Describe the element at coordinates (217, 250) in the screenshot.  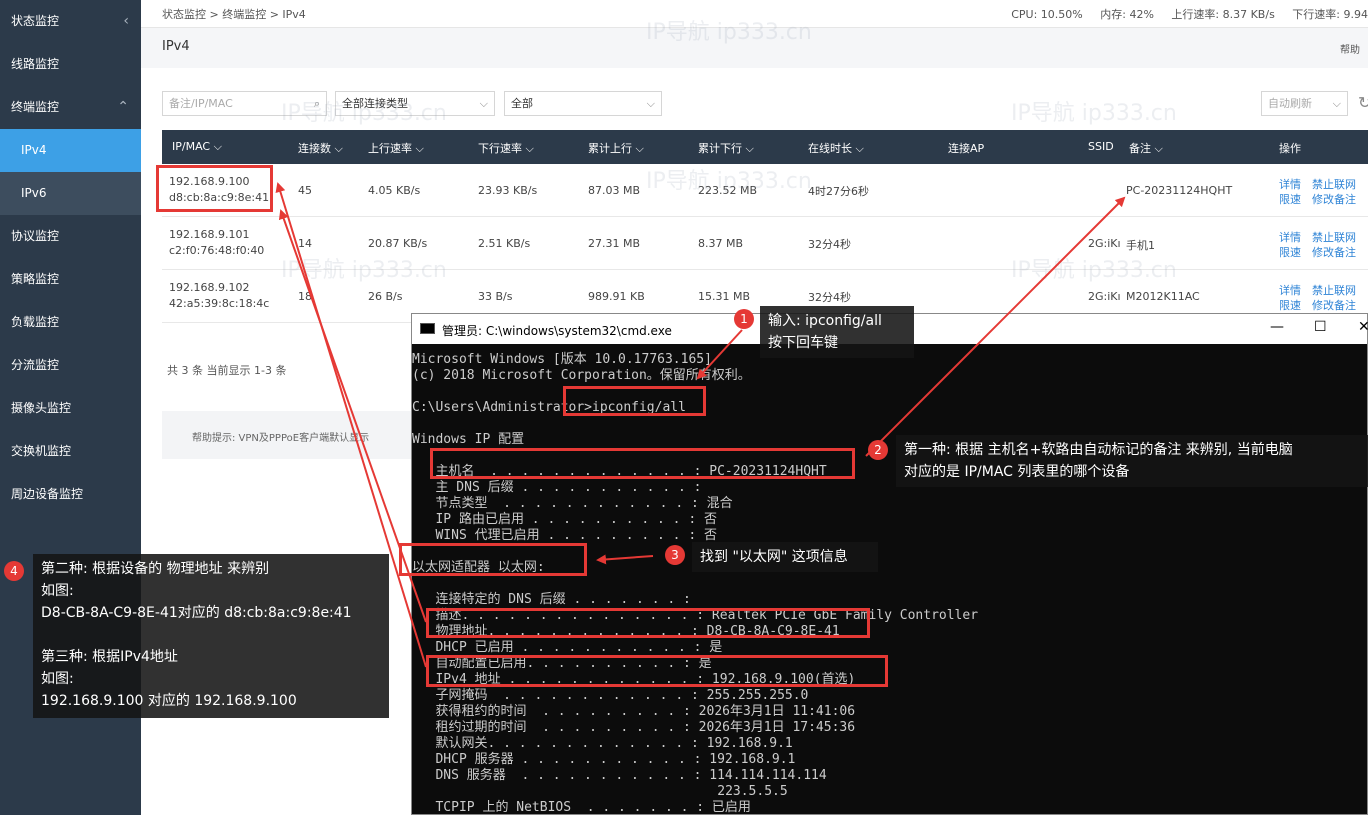
I see `cell-mac: c2:f0:76:48:f0:40` at that location.